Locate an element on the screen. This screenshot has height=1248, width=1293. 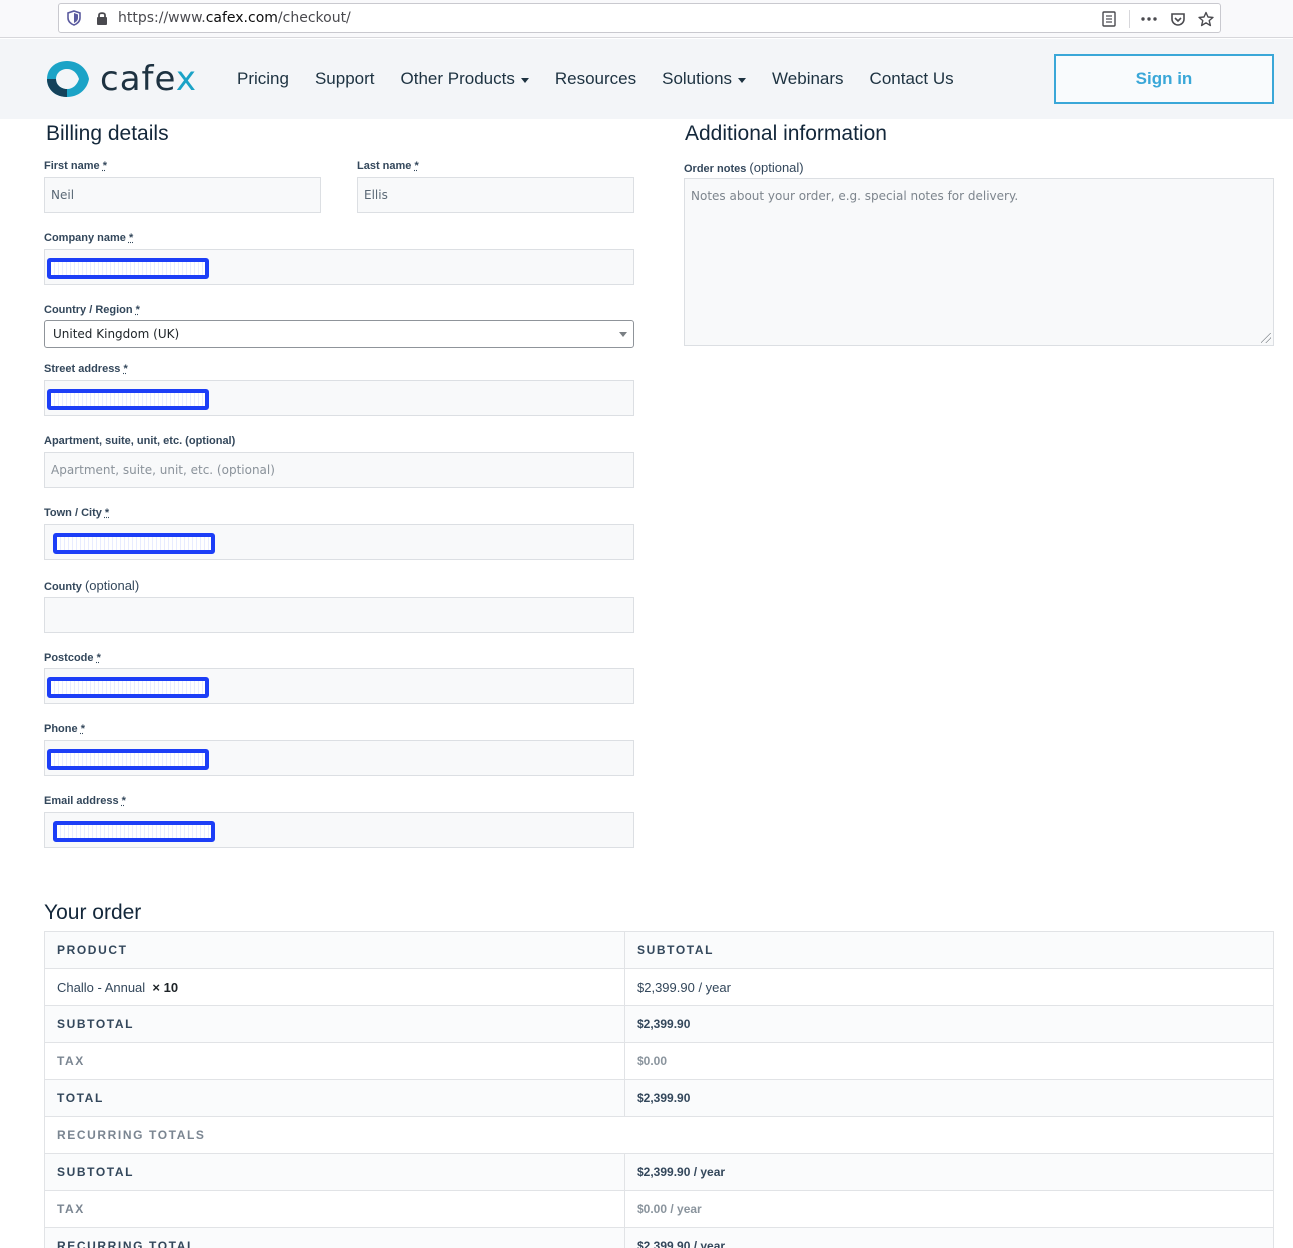
country-selected-value: United Kingdom (UK) is located at coordinates (116, 334).